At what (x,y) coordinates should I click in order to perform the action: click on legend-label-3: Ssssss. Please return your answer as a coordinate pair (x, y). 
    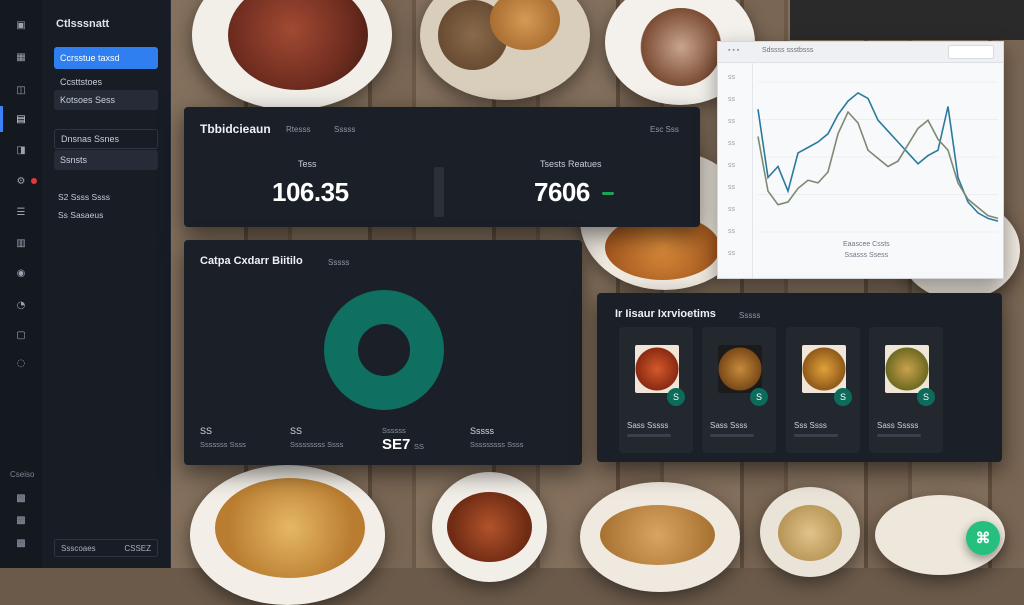
    Looking at the image, I should click on (394, 430).